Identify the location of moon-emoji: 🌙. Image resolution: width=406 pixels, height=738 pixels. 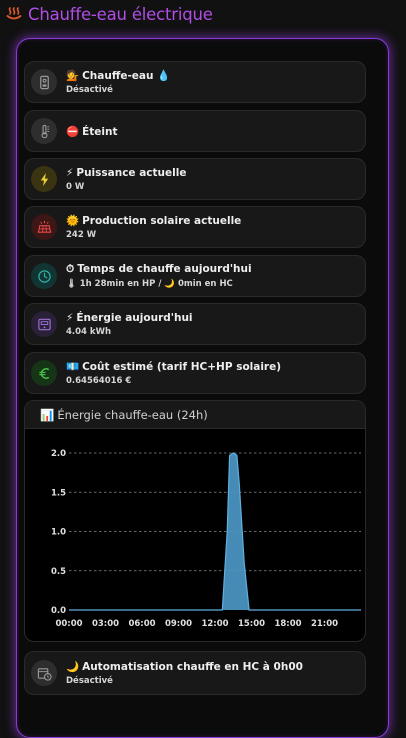
(72, 666).